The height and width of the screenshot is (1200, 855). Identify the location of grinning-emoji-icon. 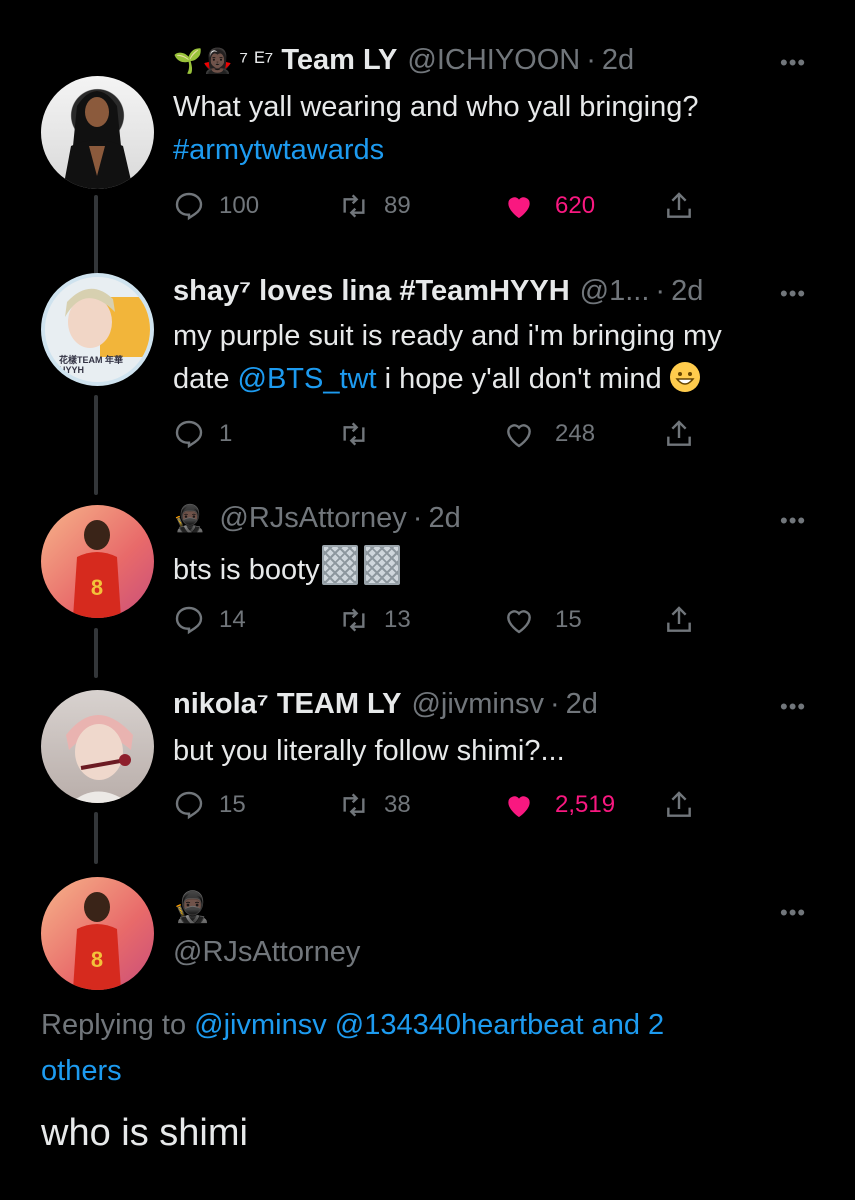
(684, 377).